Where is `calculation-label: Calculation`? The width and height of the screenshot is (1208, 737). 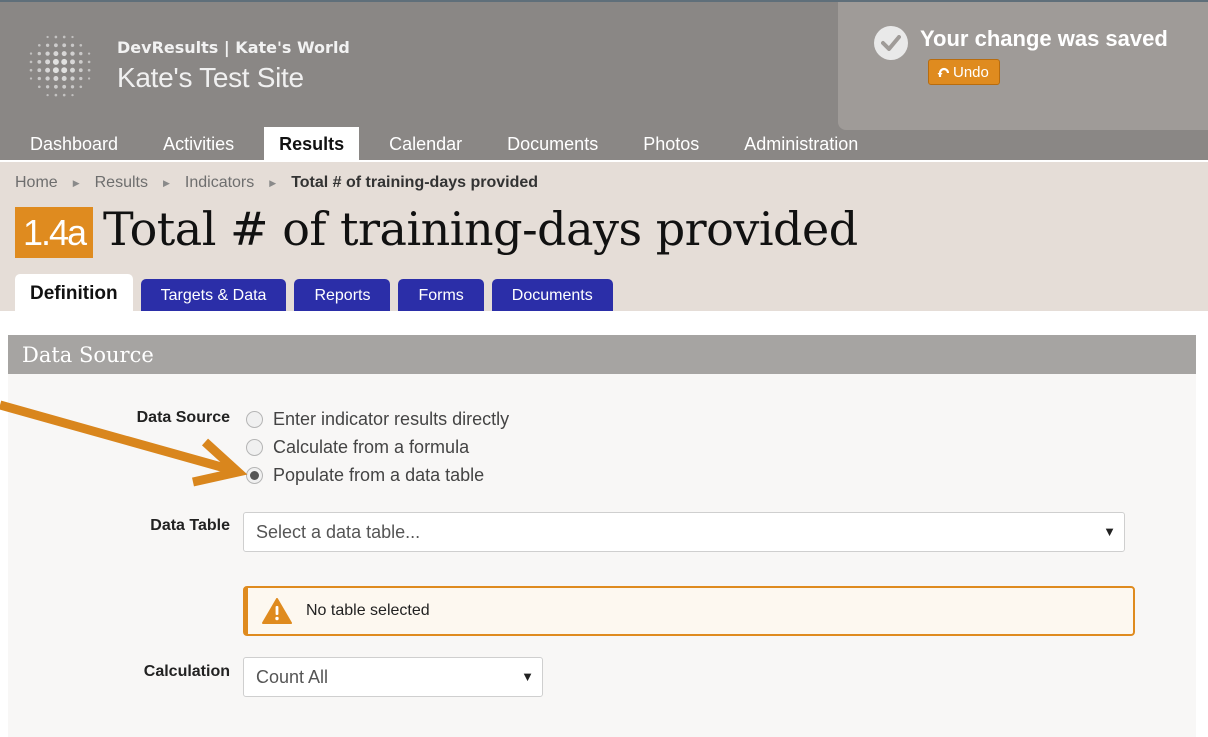 calculation-label: Calculation is located at coordinates (186, 671).